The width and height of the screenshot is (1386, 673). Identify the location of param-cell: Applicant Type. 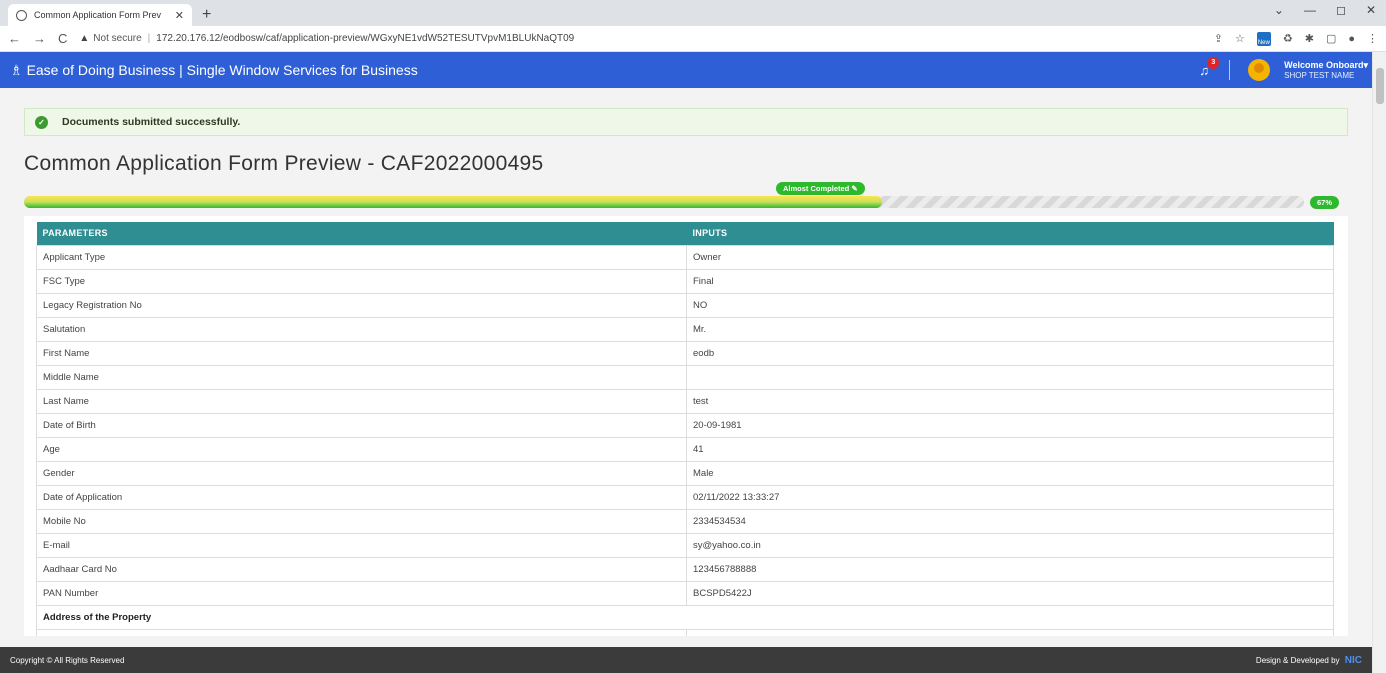
(361, 257).